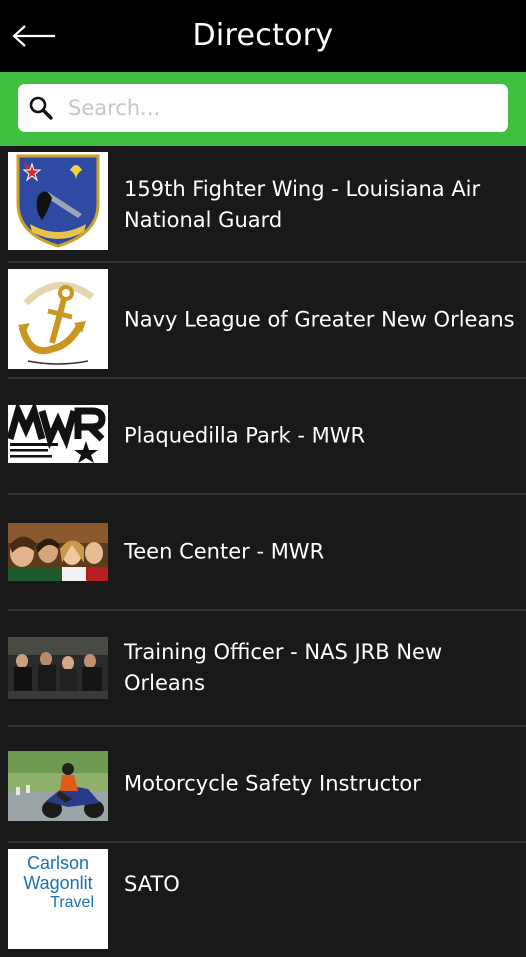  Describe the element at coordinates (58, 201) in the screenshot. I see `fighter-wing-emblem-icon` at that location.